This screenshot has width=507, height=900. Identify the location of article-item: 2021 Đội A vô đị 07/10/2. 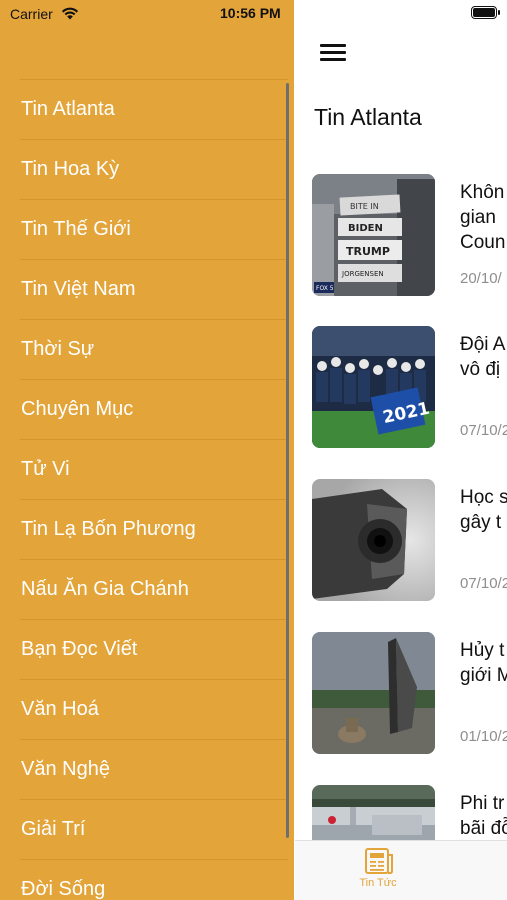
(409, 388).